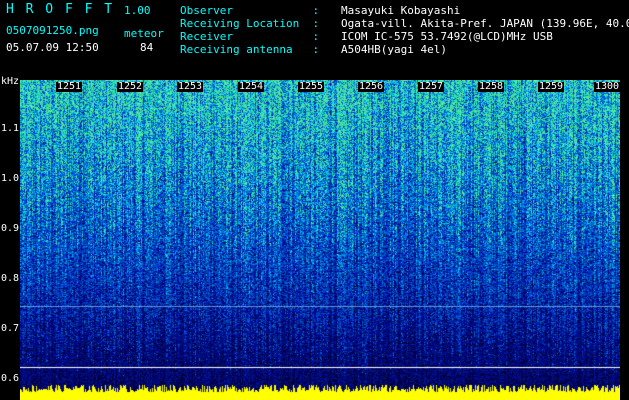  I want to click on time-label-1251: 1251, so click(69, 86).